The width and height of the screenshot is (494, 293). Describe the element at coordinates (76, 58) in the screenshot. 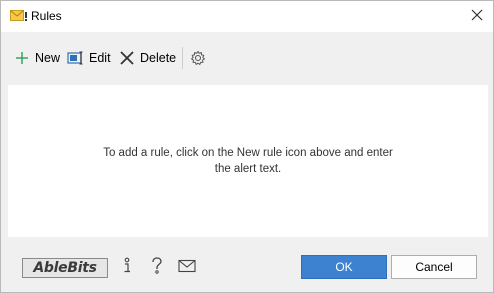

I see `edit-icon` at that location.